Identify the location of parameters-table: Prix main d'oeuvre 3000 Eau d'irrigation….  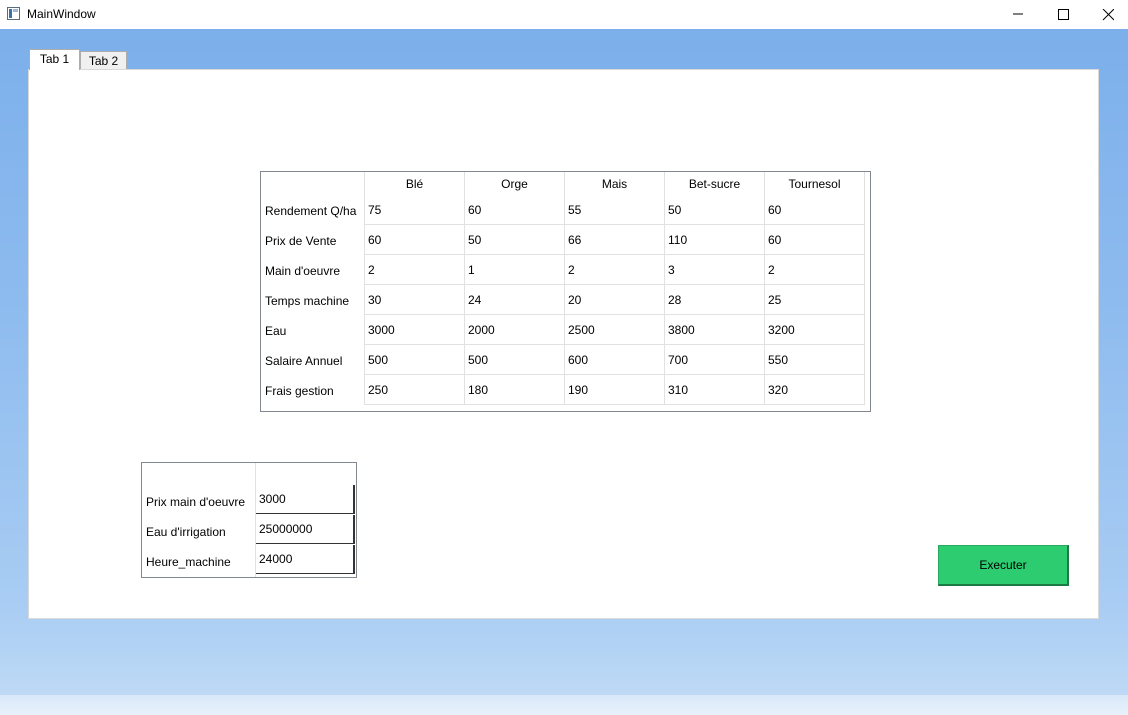
(249, 520).